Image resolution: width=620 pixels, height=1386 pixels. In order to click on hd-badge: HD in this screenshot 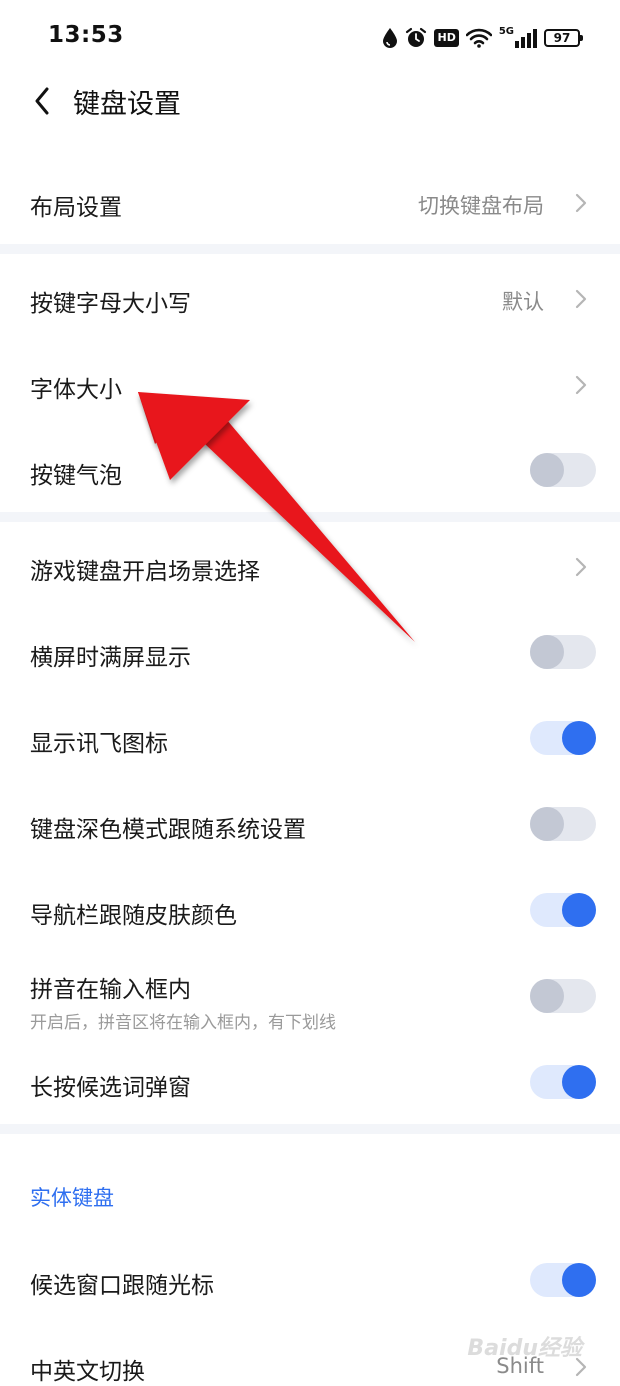, I will do `click(446, 38)`.